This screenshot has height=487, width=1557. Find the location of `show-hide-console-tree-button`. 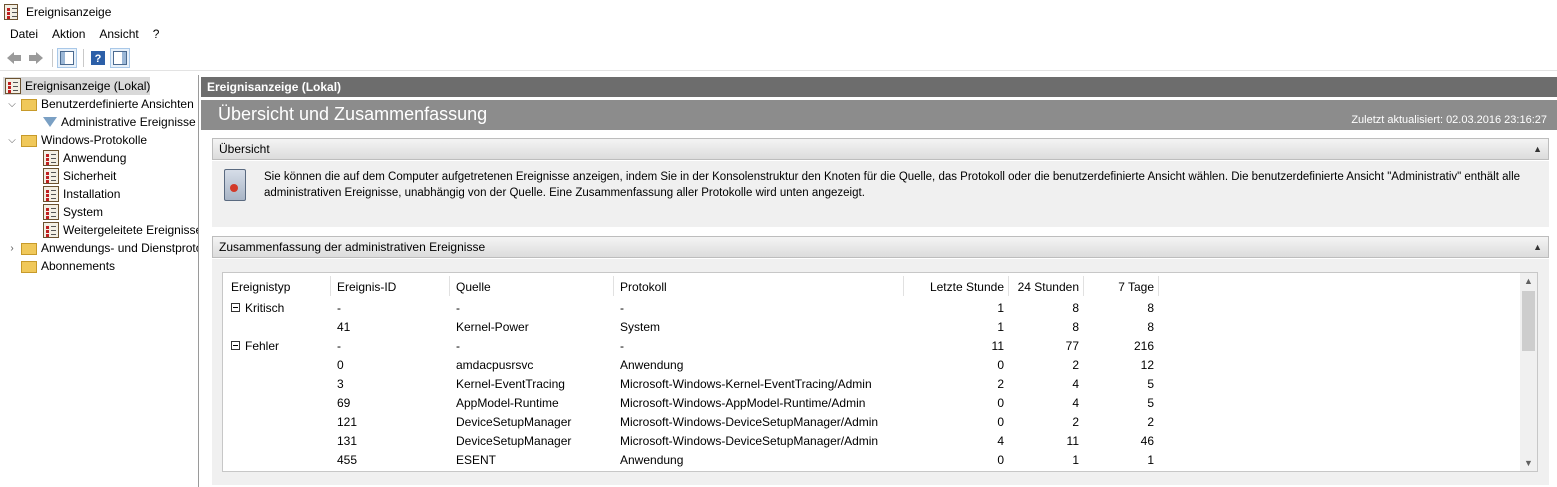

show-hide-console-tree-button is located at coordinates (67, 57).